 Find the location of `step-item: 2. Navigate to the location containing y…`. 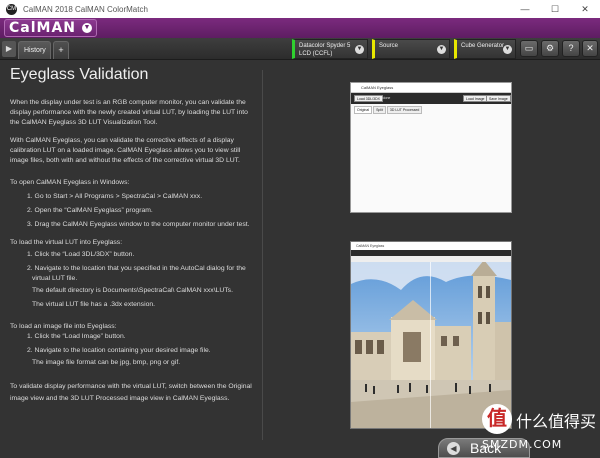

step-item: 2. Navigate to the location containing y… is located at coordinates (119, 350).